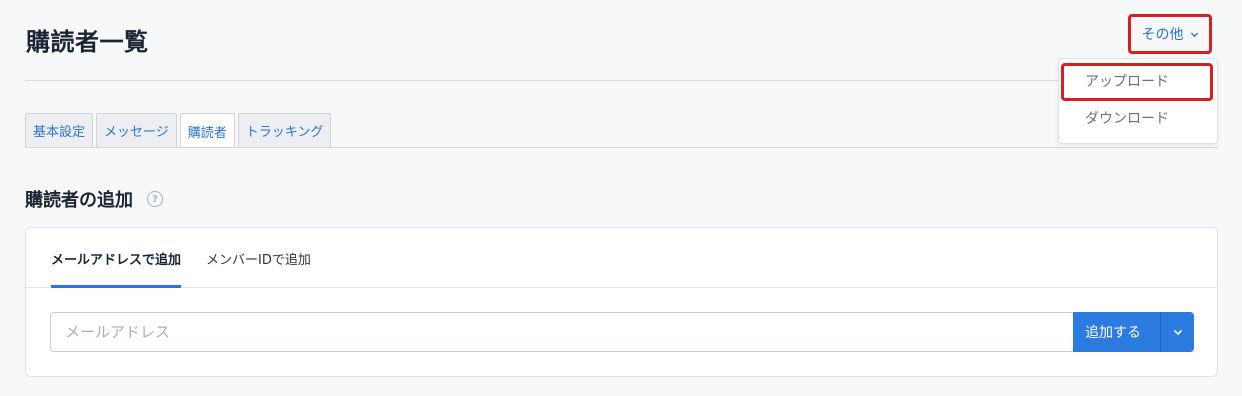 This screenshot has height=396, width=1242. Describe the element at coordinates (621, 147) in the screenshot. I see `tabs-divider` at that location.